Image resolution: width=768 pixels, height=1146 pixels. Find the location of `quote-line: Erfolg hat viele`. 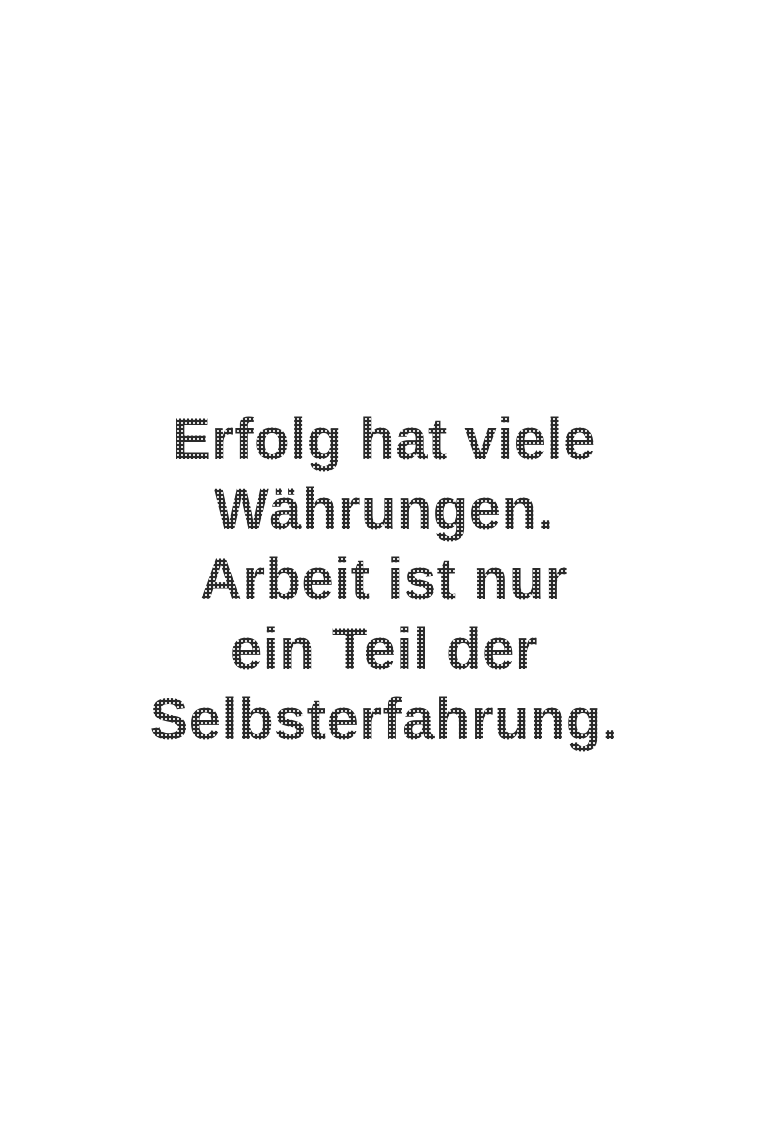

quote-line: Erfolg hat viele is located at coordinates (384, 440).